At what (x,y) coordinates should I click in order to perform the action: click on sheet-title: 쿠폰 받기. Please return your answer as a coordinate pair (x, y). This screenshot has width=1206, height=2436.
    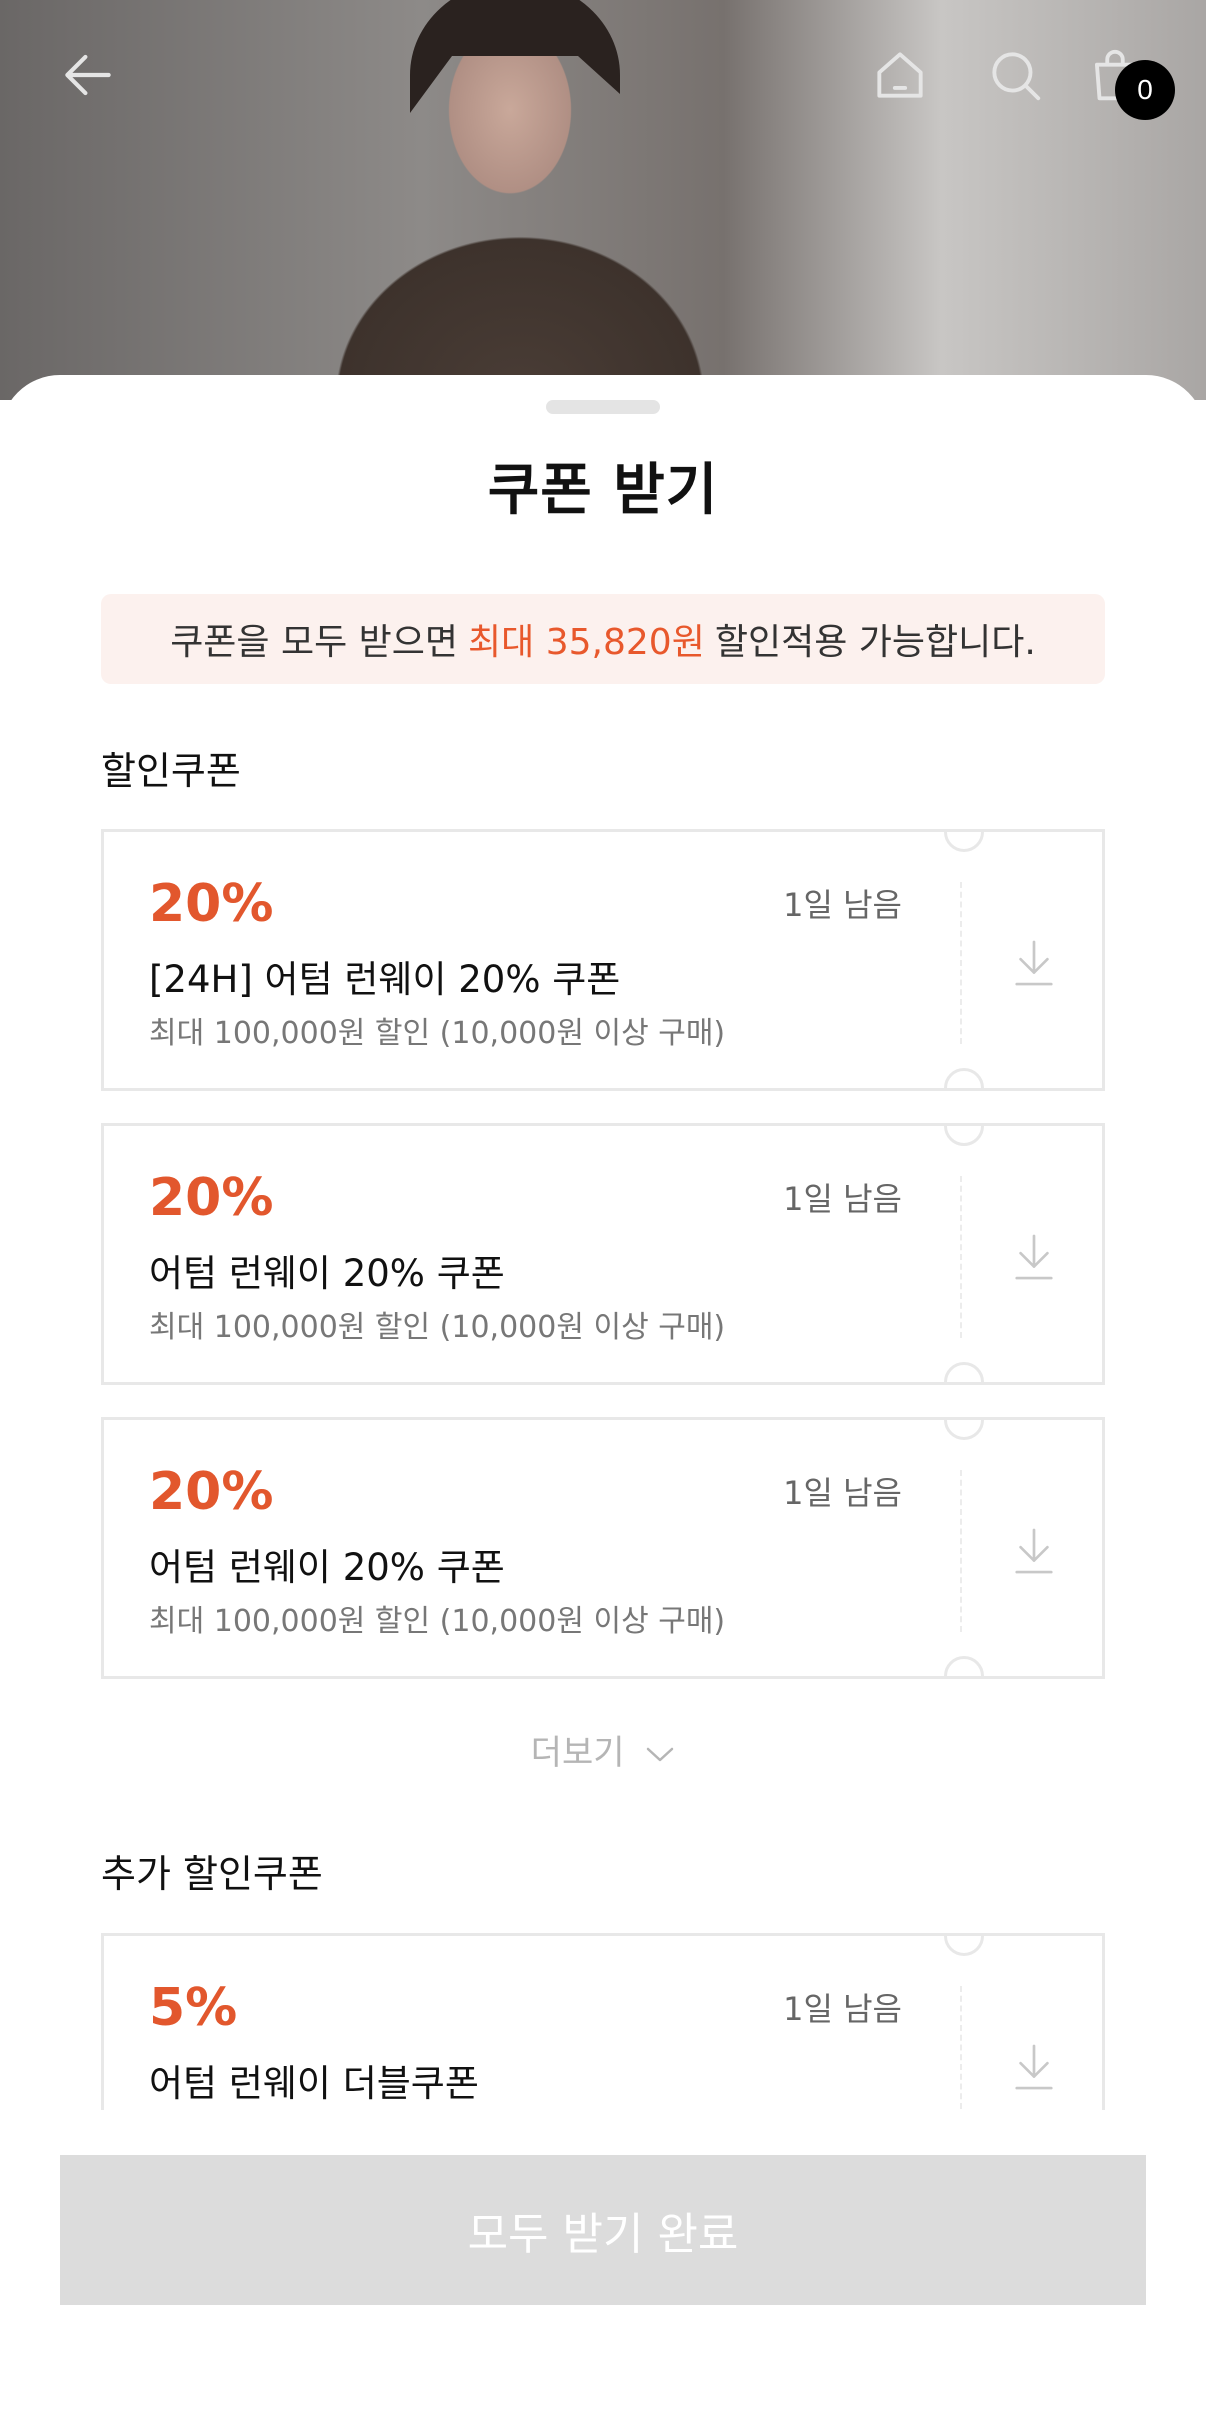
    Looking at the image, I should click on (603, 490).